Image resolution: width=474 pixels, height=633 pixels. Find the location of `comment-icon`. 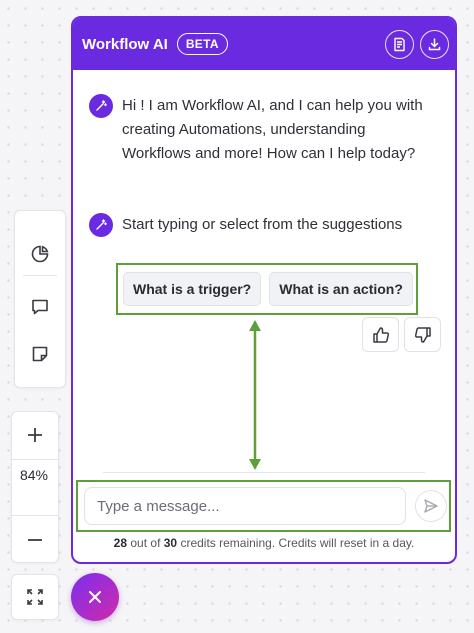

comment-icon is located at coordinates (40, 307).